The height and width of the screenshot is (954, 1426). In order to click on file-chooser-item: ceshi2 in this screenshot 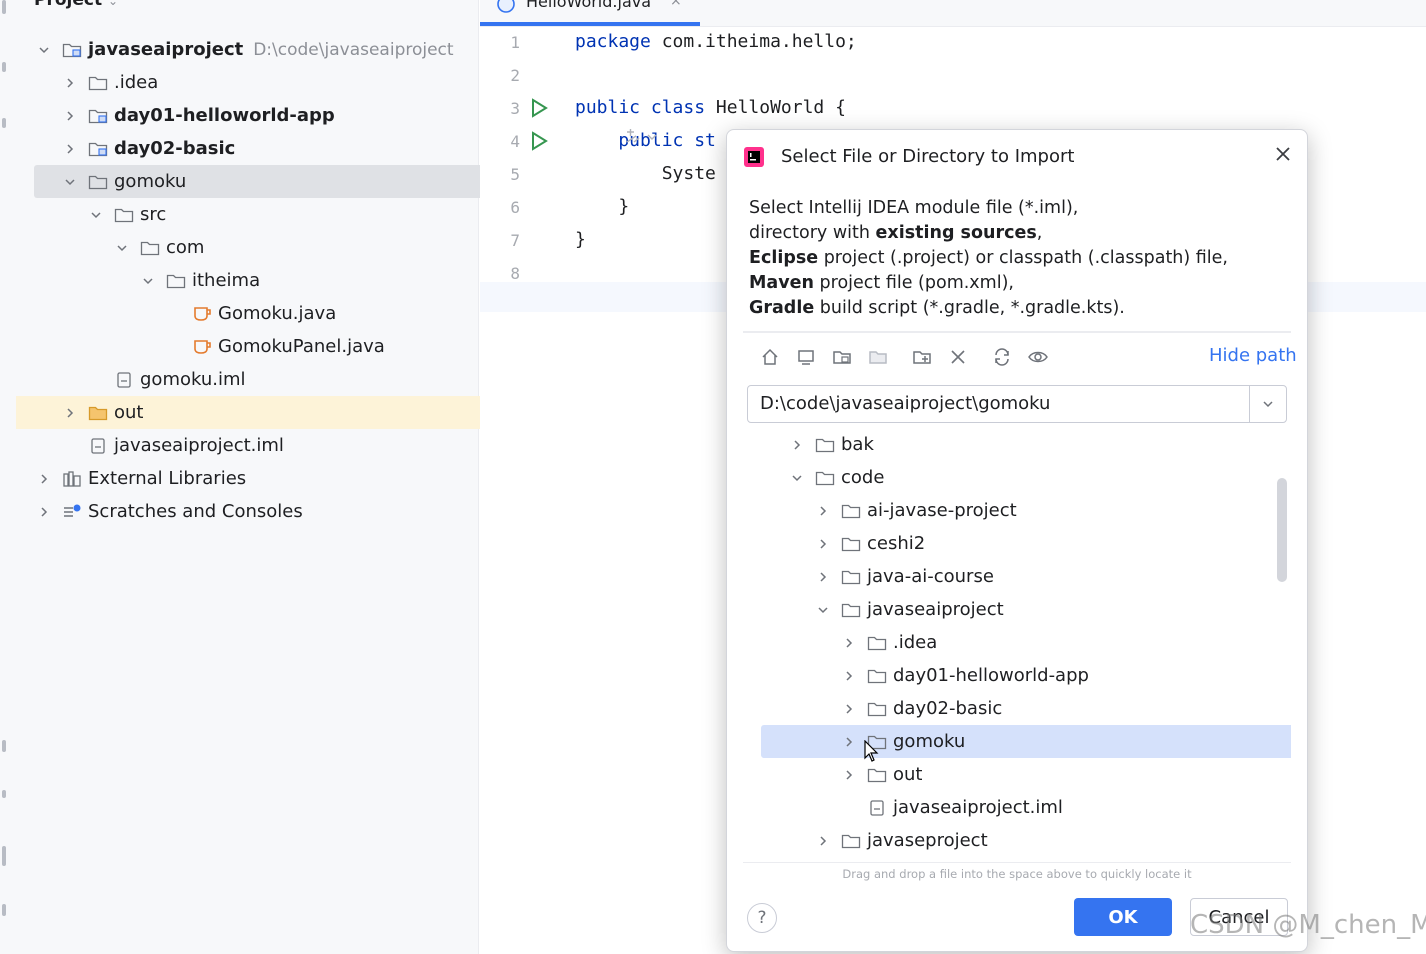, I will do `click(1017, 543)`.